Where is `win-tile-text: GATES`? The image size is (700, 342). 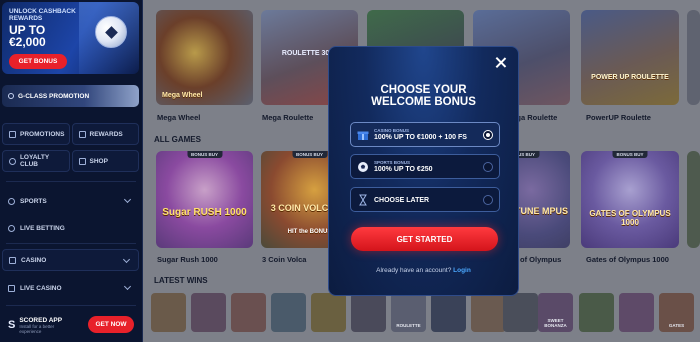
win-tile-text: GATES is located at coordinates (676, 325).